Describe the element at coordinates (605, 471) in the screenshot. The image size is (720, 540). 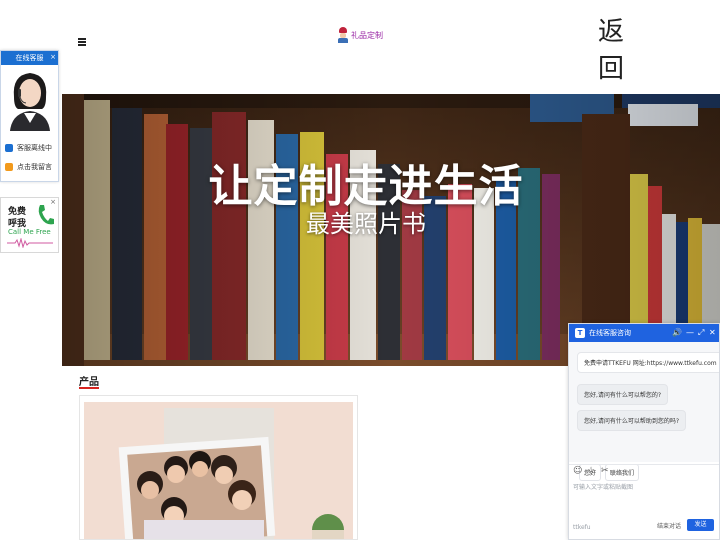
I see `scissors-icon: ✂` at that location.